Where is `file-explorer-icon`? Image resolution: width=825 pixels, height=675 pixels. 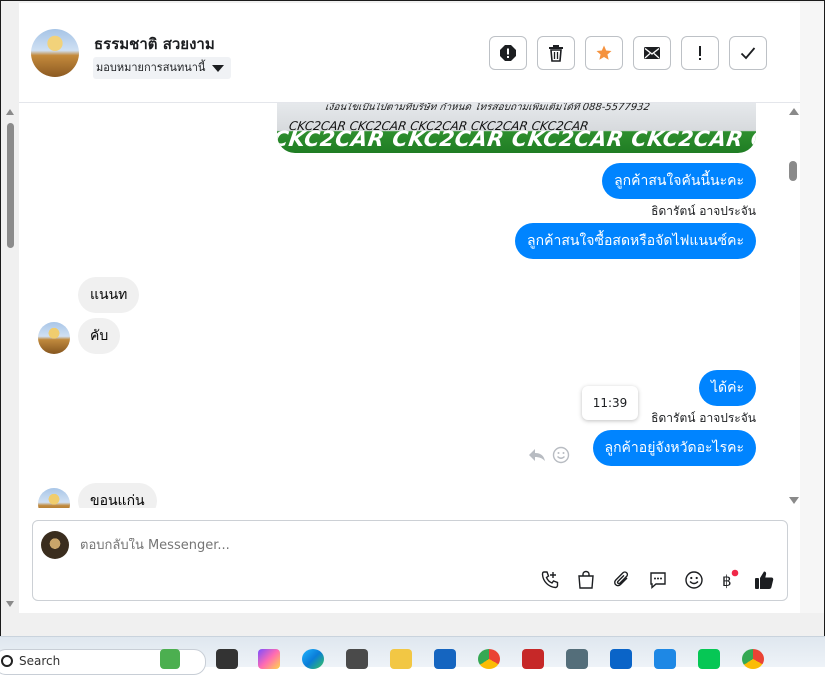
file-explorer-icon is located at coordinates (401, 659).